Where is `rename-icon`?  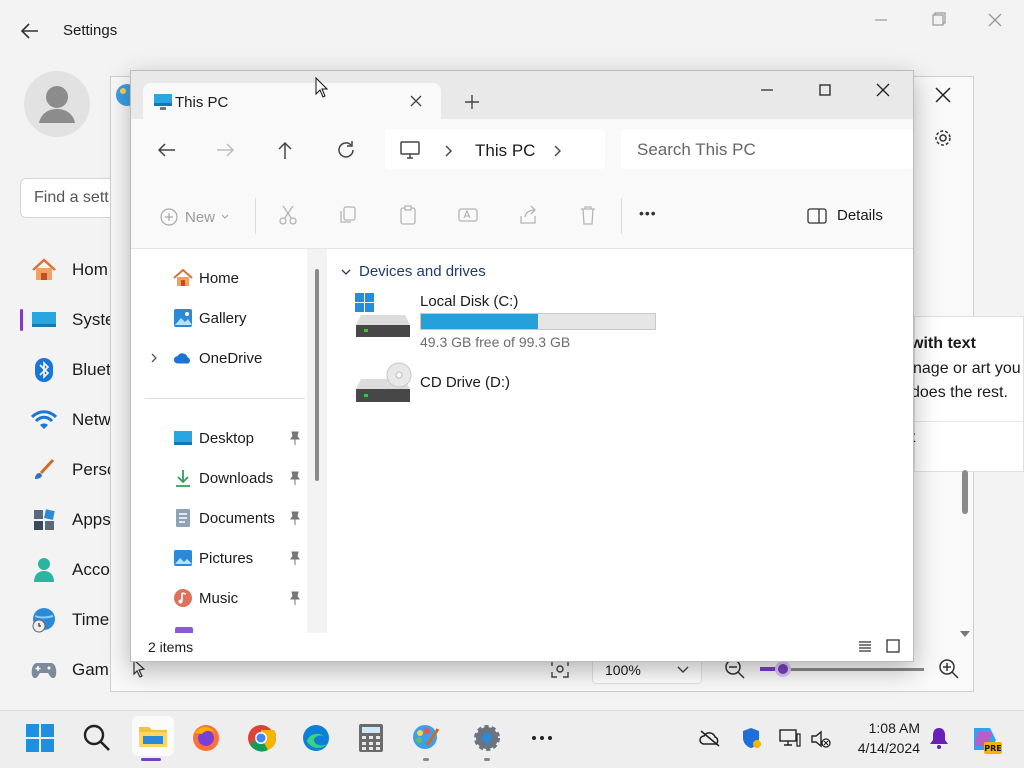 rename-icon is located at coordinates (468, 215).